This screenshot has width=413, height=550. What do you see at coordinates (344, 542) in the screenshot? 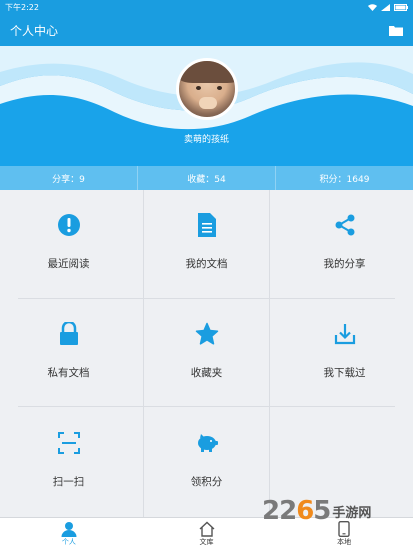
I see `tab-label: 本地` at bounding box center [344, 542].